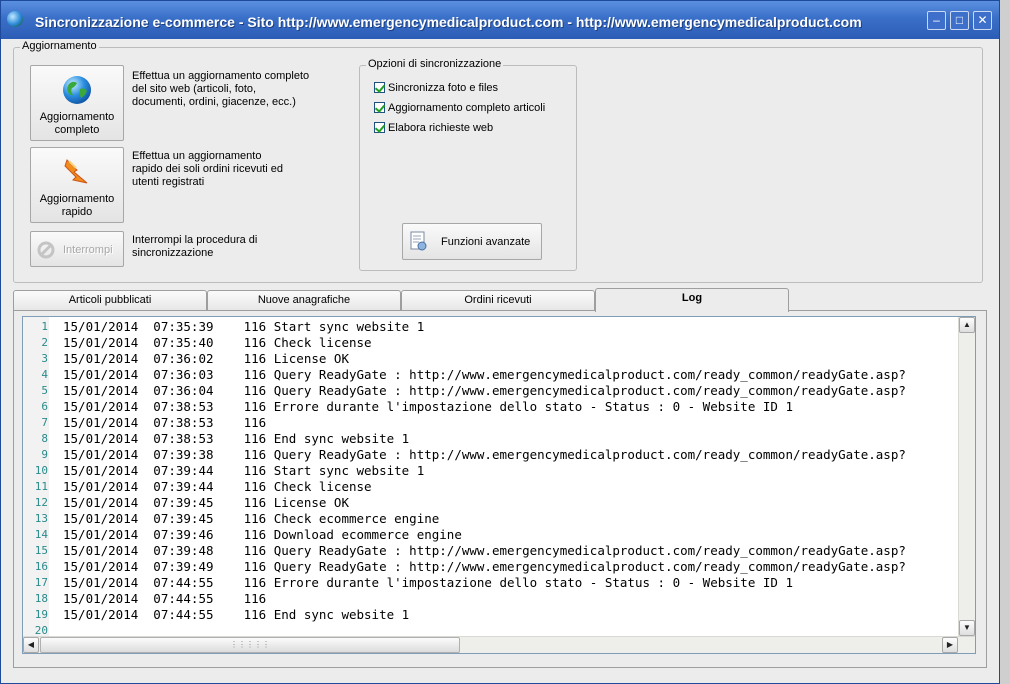  What do you see at coordinates (959, 20) in the screenshot?
I see `maximize-button: □` at bounding box center [959, 20].